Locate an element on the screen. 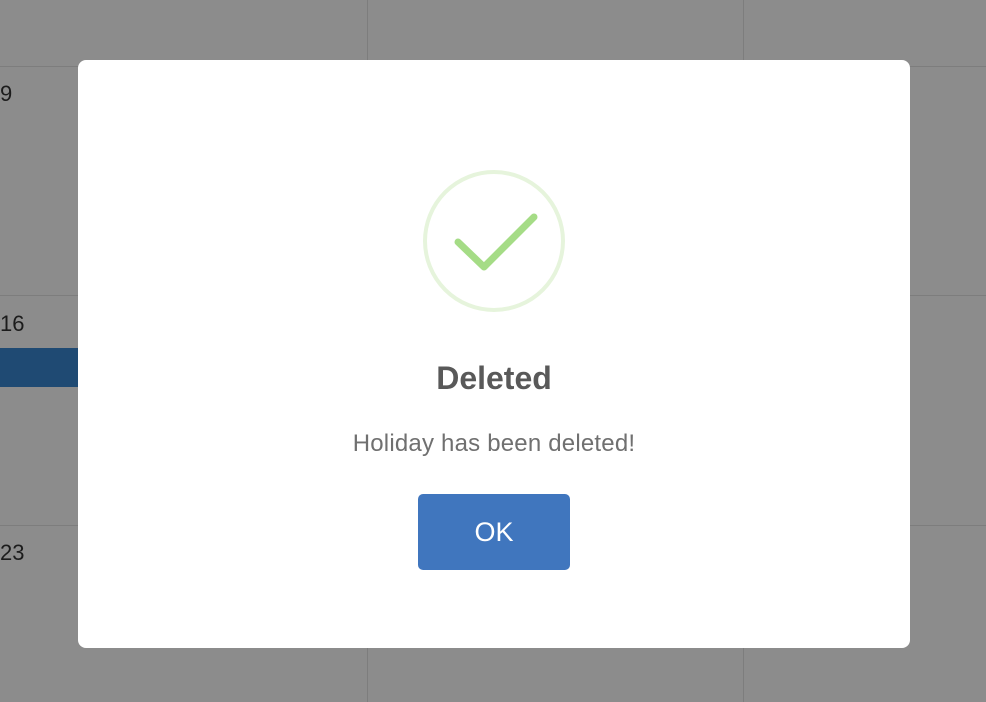 This screenshot has height=702, width=986. success-check-icon is located at coordinates (494, 241).